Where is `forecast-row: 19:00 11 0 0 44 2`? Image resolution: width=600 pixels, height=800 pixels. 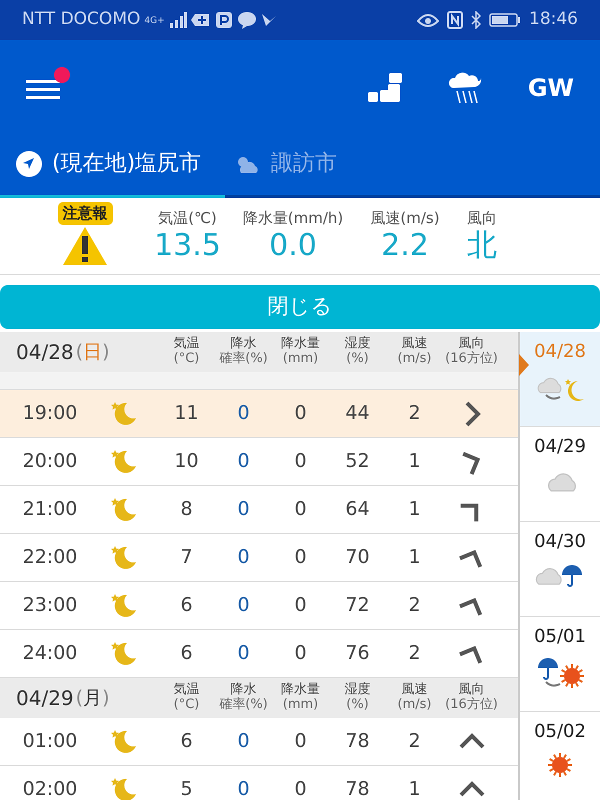
forecast-row: 19:00 11 0 0 44 2 is located at coordinates (259, 414).